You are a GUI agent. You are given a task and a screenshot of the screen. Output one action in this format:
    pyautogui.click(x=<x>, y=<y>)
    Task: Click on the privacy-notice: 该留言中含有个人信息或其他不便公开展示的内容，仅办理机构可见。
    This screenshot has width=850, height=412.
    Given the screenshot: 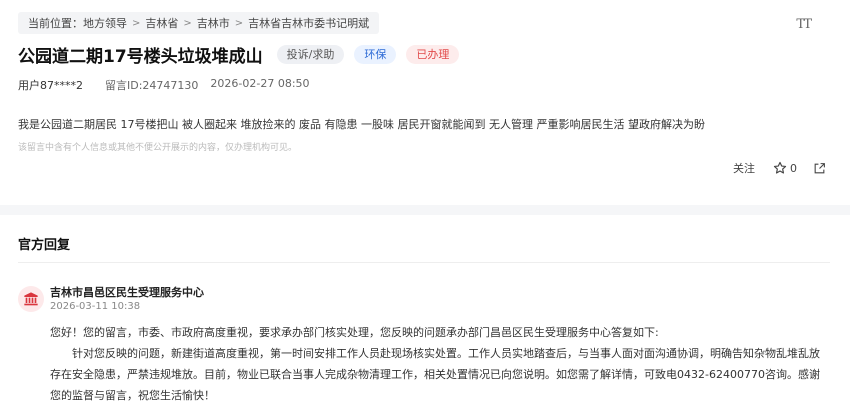 What is the action you would take?
    pyautogui.click(x=158, y=148)
    